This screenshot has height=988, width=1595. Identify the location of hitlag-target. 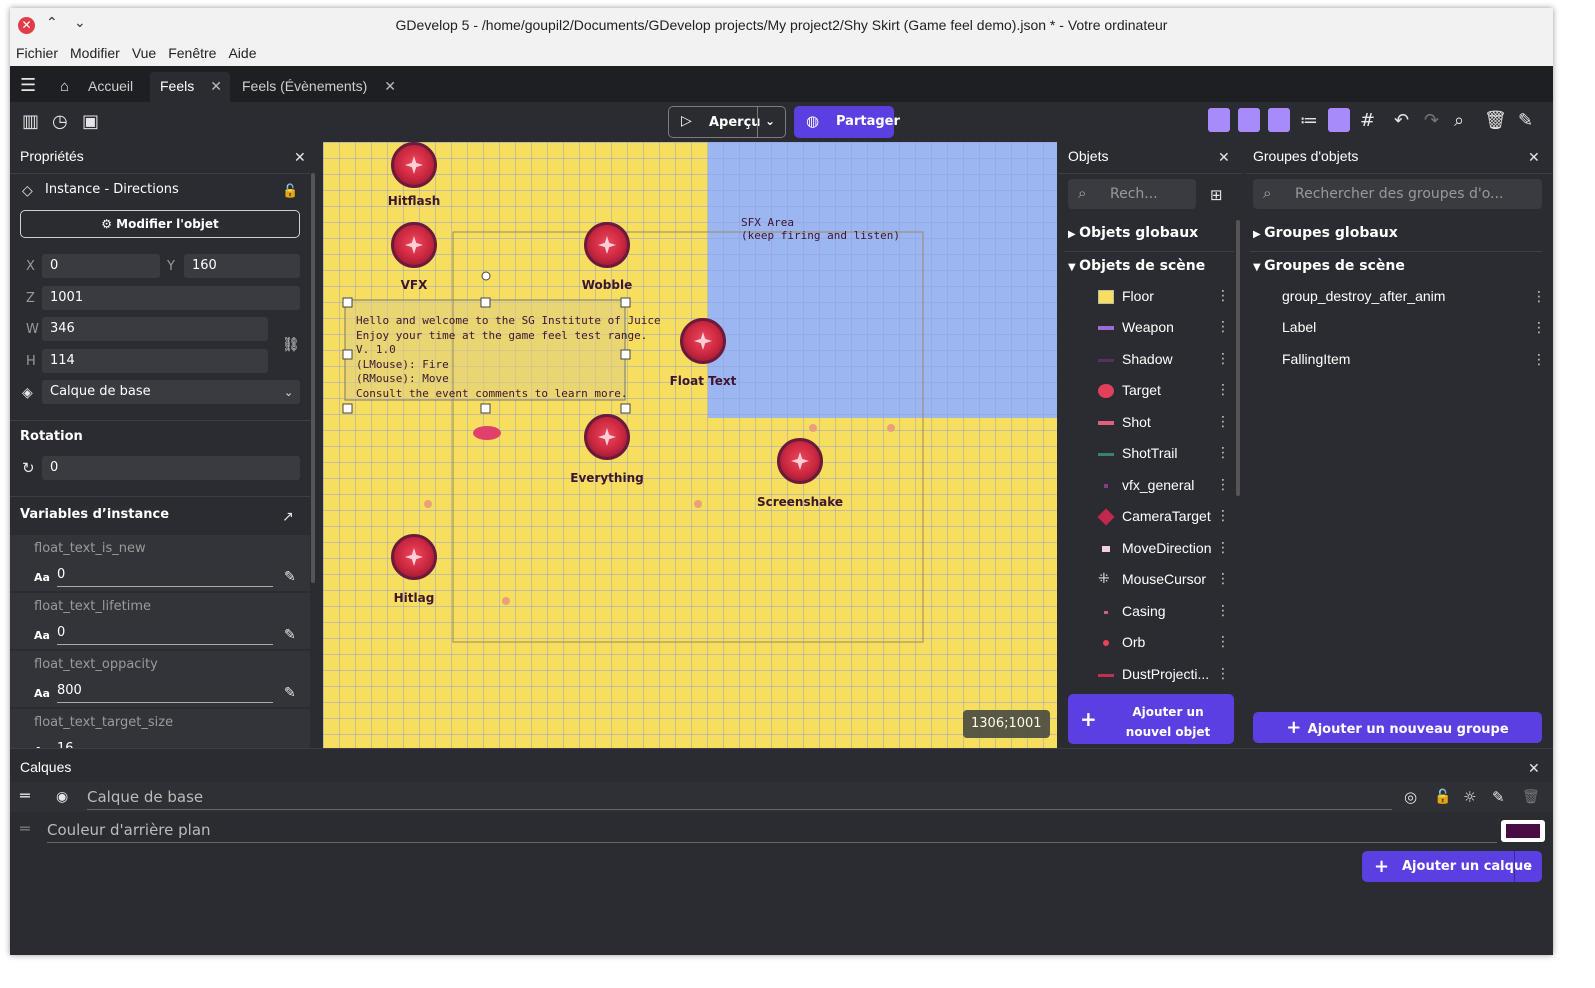
(414, 557).